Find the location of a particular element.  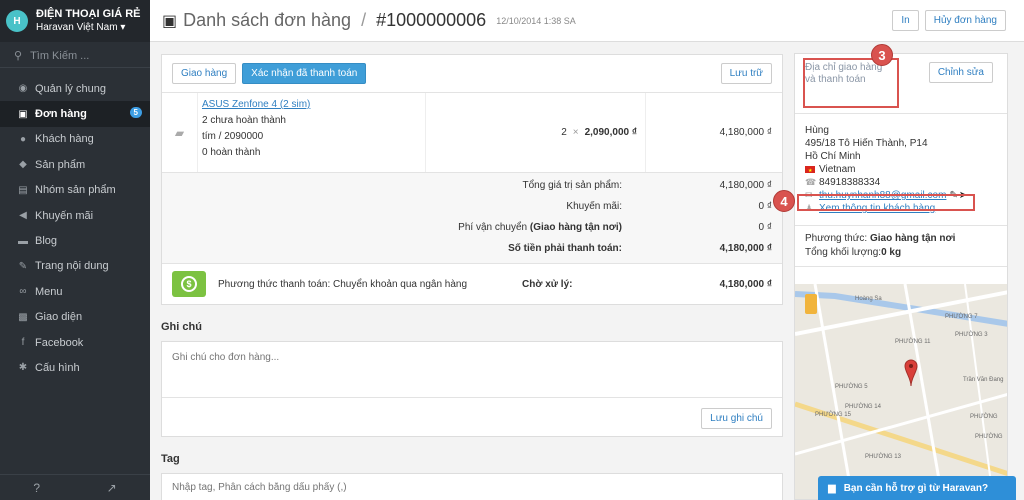

payment-status: Chờ xử lý: is located at coordinates (547, 284).